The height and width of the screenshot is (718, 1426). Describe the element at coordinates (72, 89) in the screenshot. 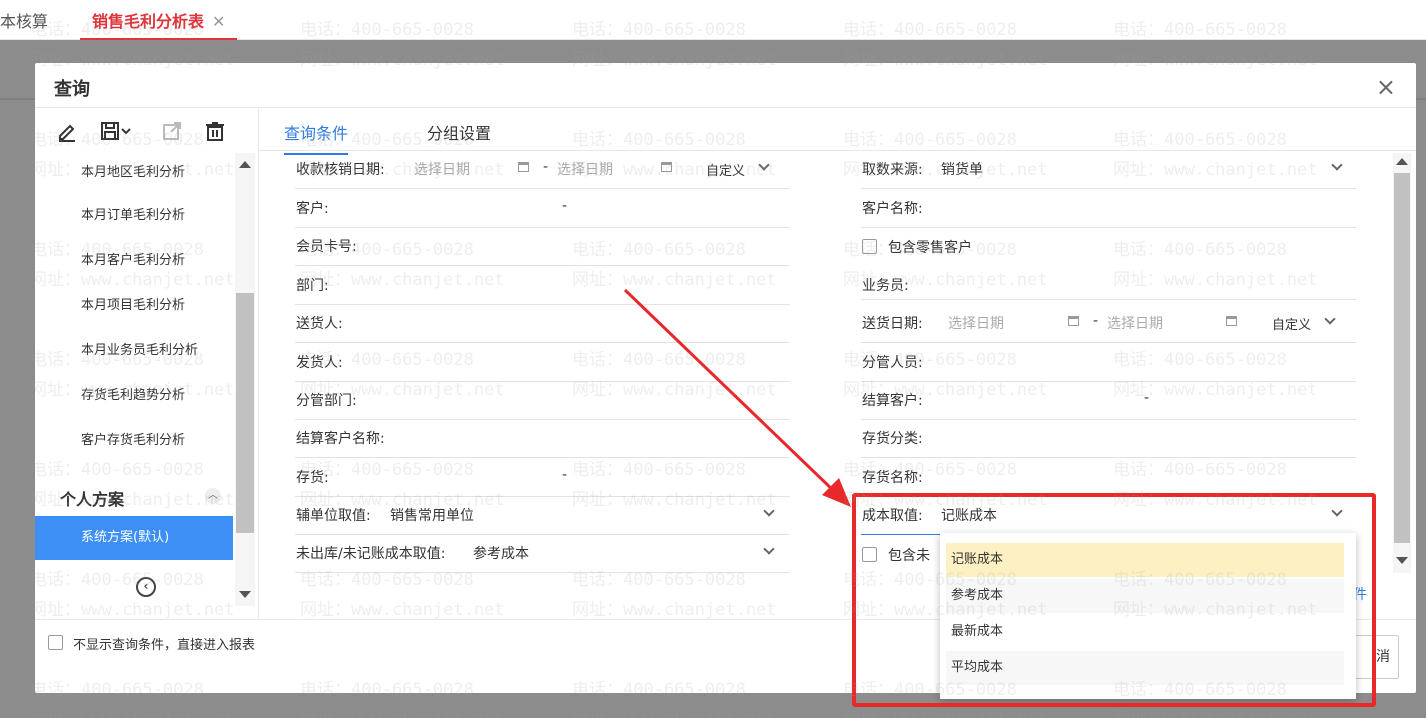

I see `dialog-title: 查询` at that location.